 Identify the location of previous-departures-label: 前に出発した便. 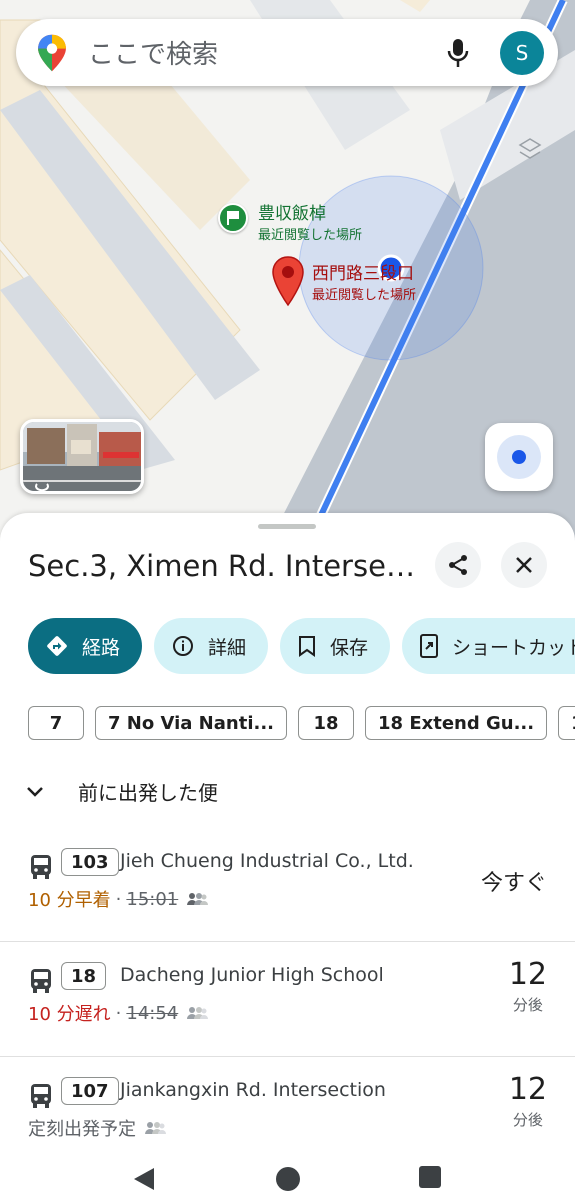
(148, 793).